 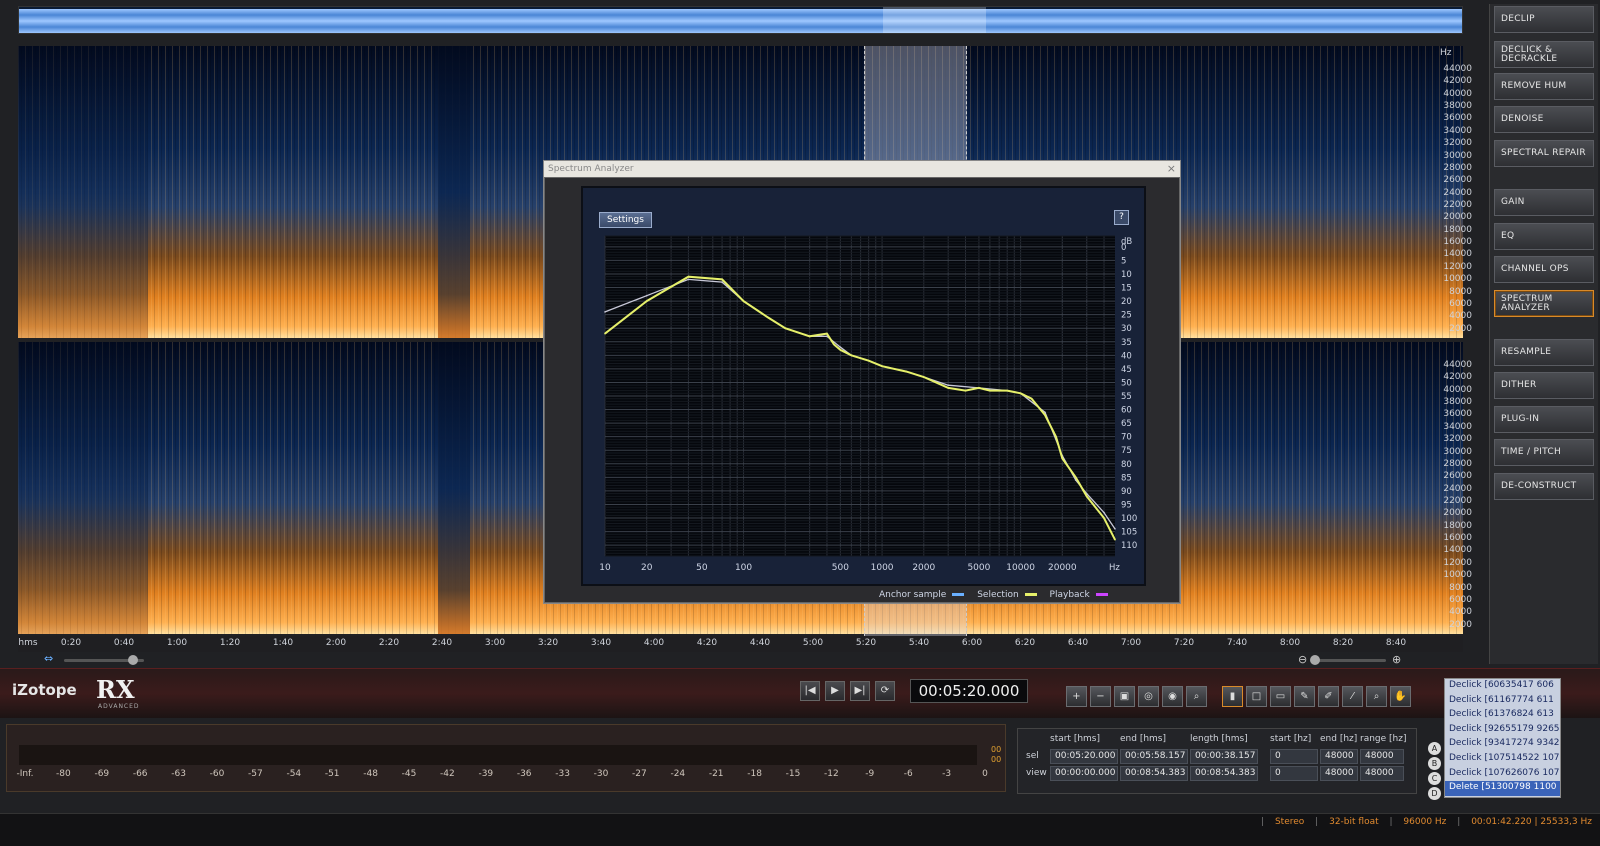 I want to click on zoom-out-tool: −, so click(x=1100, y=696).